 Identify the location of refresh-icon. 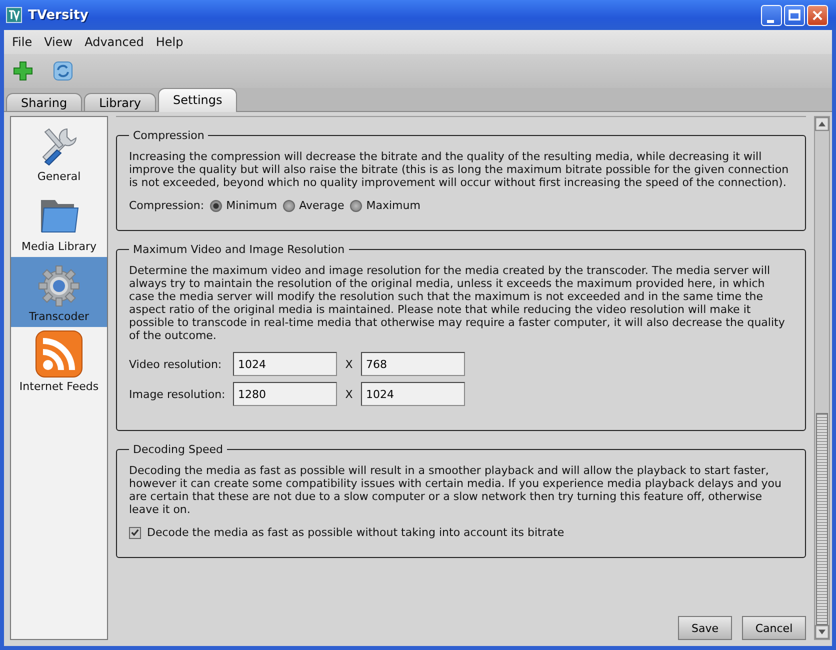
(63, 71).